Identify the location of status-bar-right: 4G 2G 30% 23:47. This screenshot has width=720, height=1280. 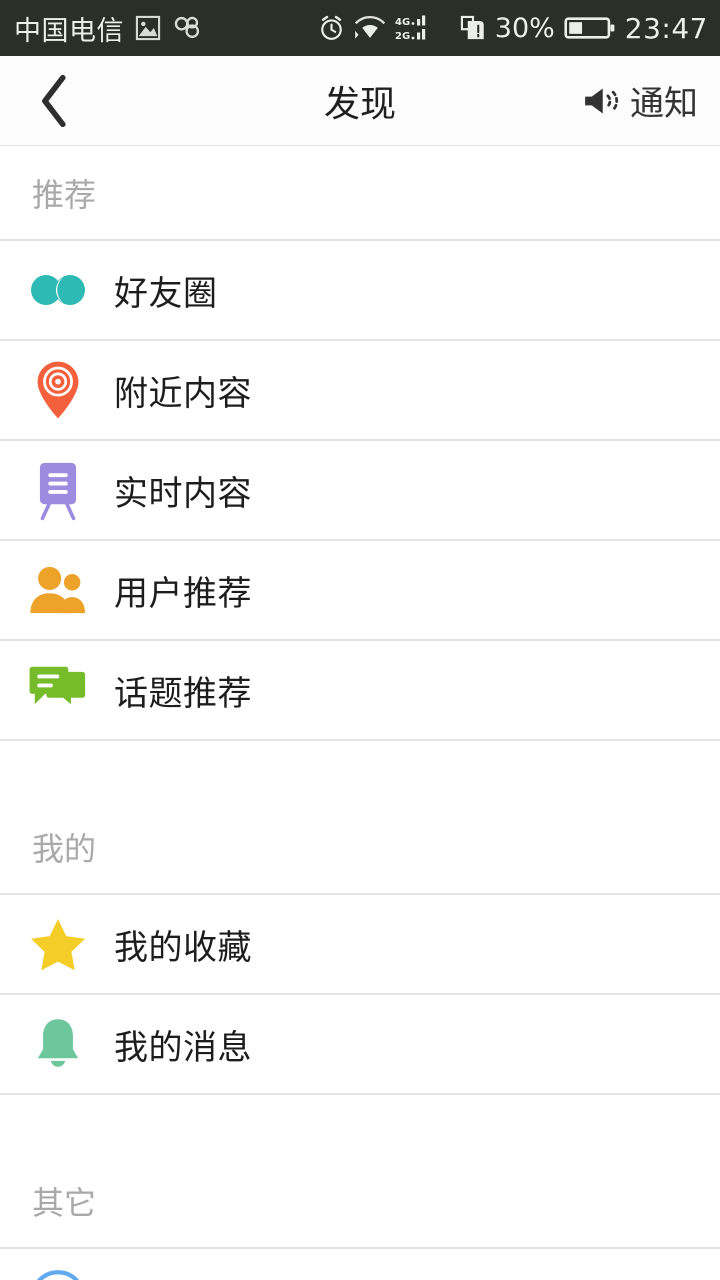
(513, 28).